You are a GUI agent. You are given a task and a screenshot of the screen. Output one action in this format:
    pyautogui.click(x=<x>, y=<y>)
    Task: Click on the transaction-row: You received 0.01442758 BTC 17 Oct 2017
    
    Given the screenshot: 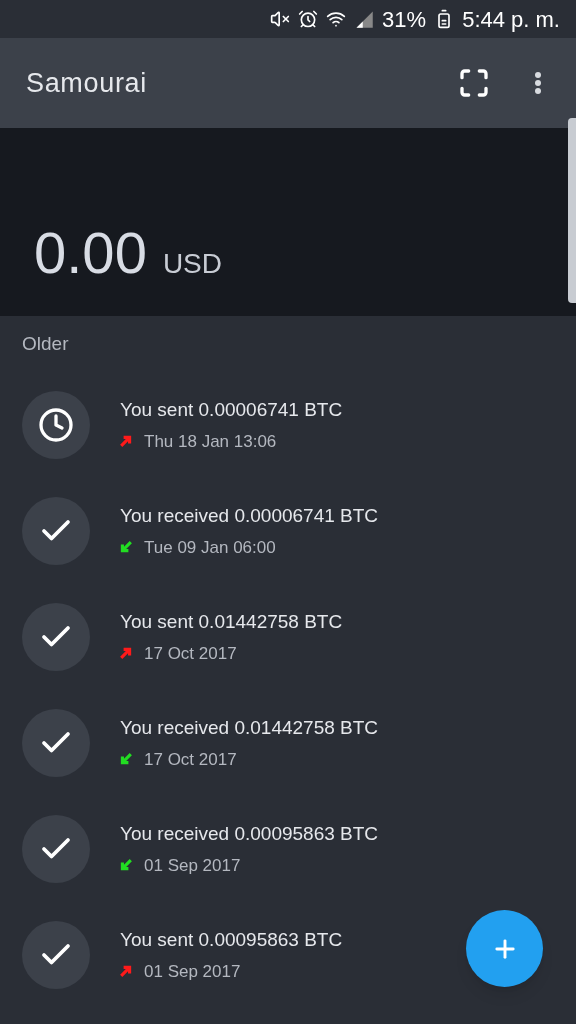 What is the action you would take?
    pyautogui.click(x=288, y=743)
    